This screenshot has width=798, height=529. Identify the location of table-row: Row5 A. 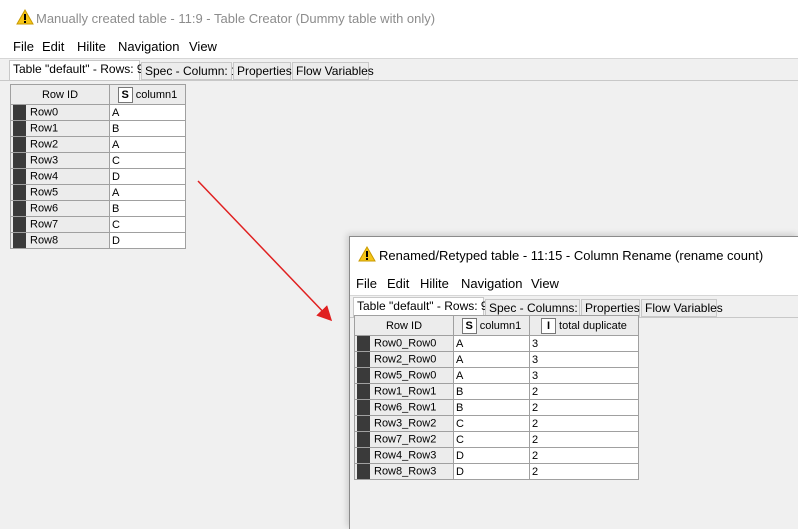
(98, 192).